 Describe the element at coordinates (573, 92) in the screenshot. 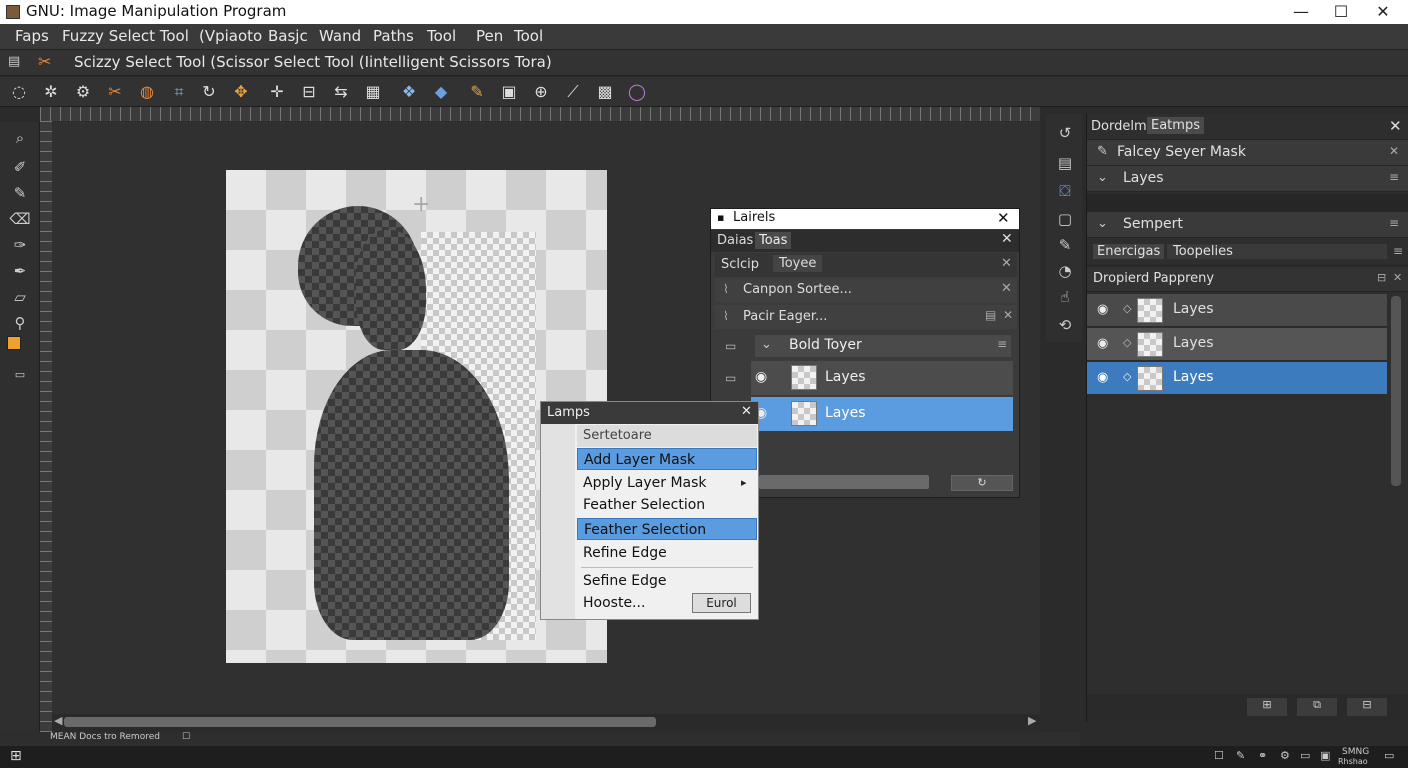

I see `smudge-icon: ⟋` at that location.